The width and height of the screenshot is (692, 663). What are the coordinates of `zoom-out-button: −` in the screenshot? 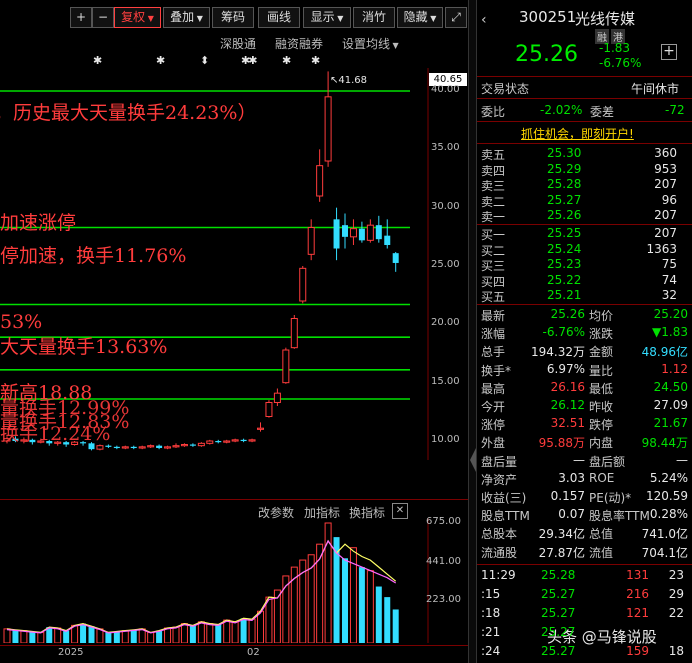 It's located at (103, 17).